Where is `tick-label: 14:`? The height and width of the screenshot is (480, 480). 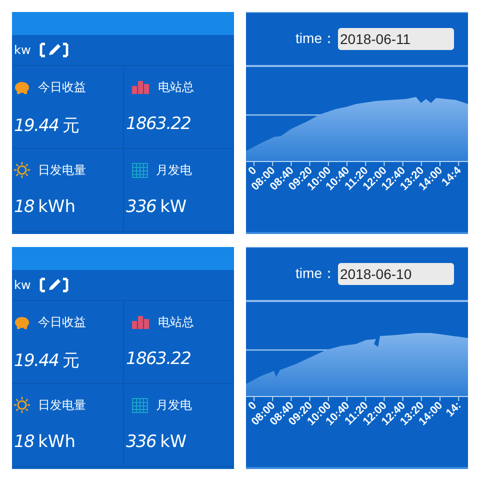
tick-label: 14: is located at coordinates (454, 410).